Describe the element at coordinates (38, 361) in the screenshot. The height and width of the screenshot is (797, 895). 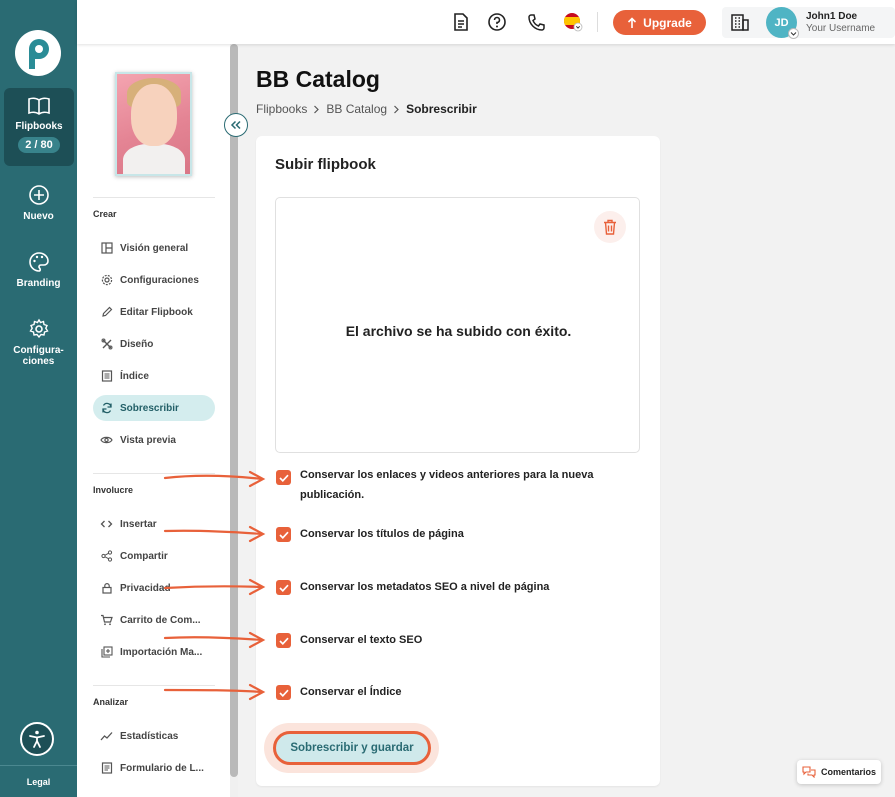
I see `rail-config-label-2: ciones` at that location.